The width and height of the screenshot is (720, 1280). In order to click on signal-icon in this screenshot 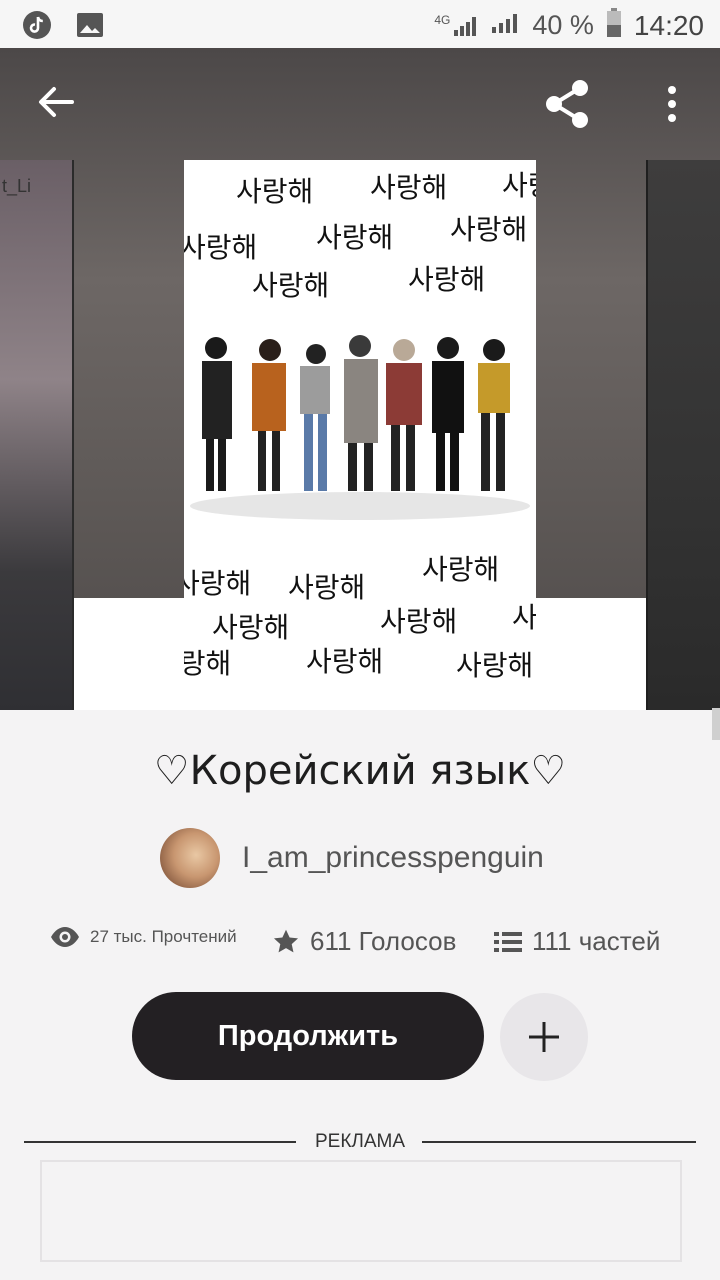, I will do `click(505, 25)`.